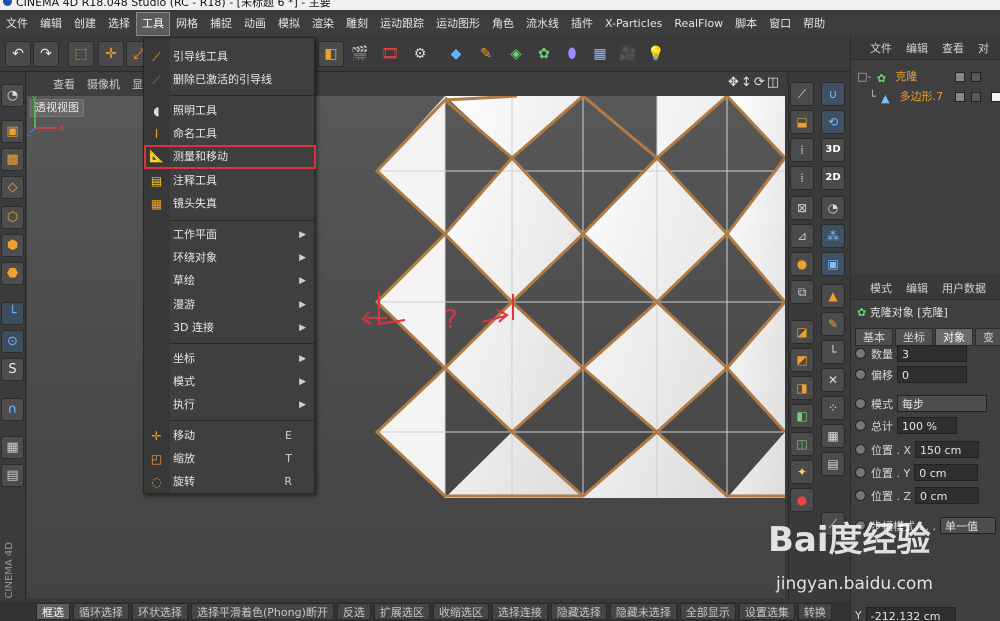  Describe the element at coordinates (229, 459) in the screenshot. I see `menu-item-scale: ◰ 缩放 T` at that location.